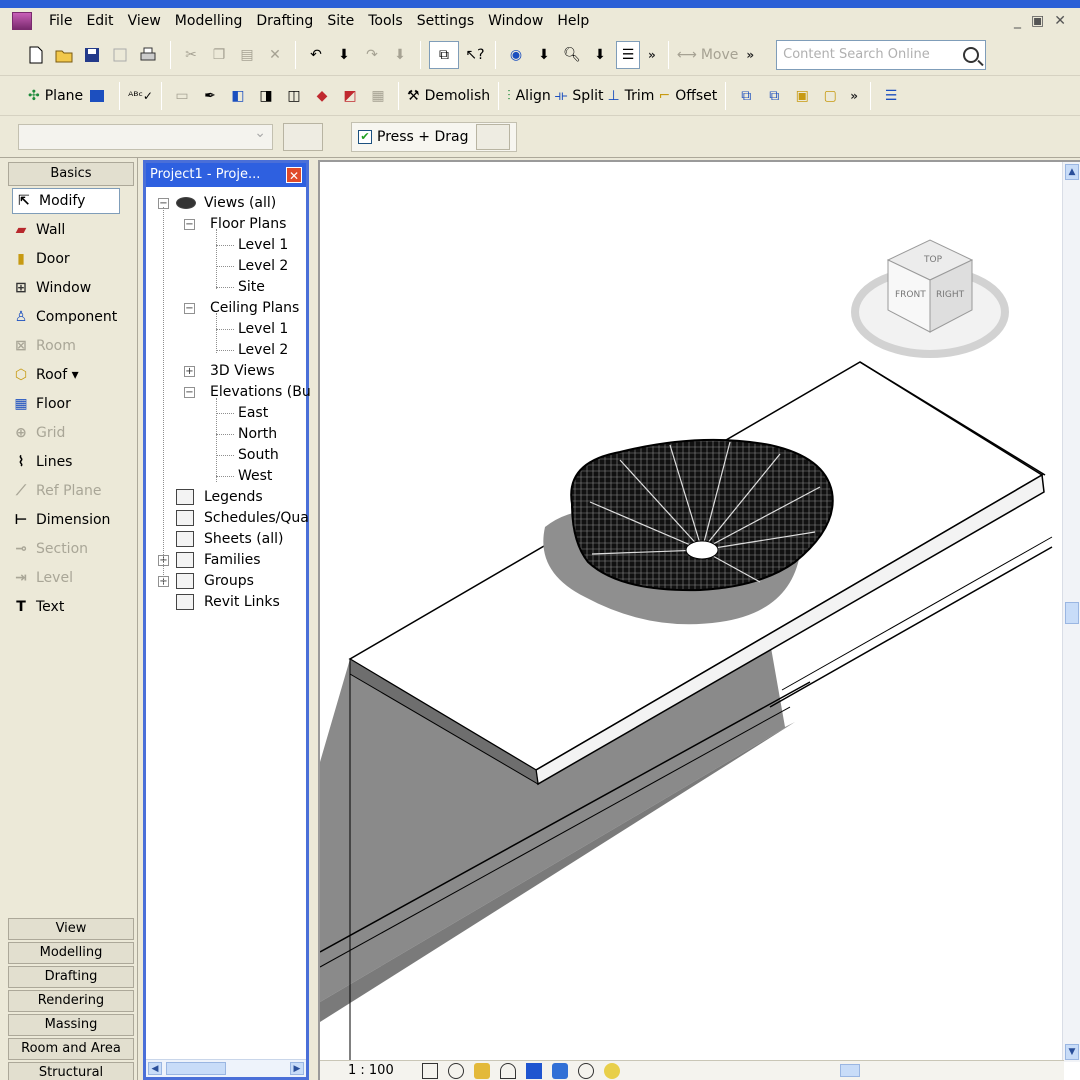  What do you see at coordinates (232, 560) in the screenshot?
I see `tree-node: Families` at bounding box center [232, 560].